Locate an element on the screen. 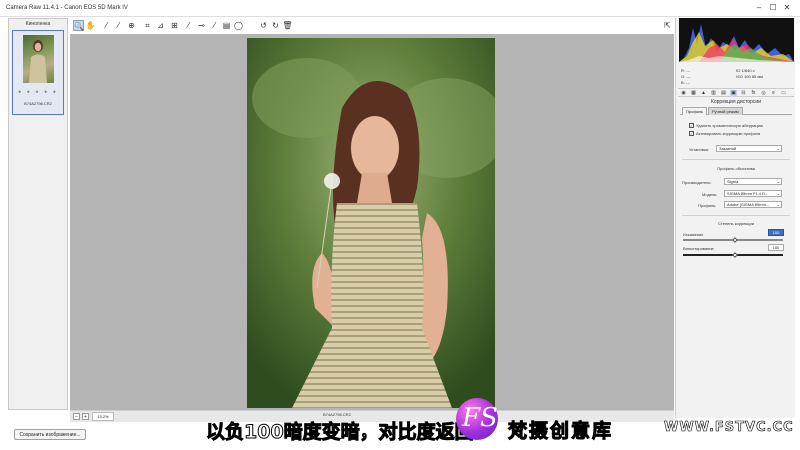 The image size is (800, 450). tone-curve-icon: ▦ is located at coordinates (693, 93).